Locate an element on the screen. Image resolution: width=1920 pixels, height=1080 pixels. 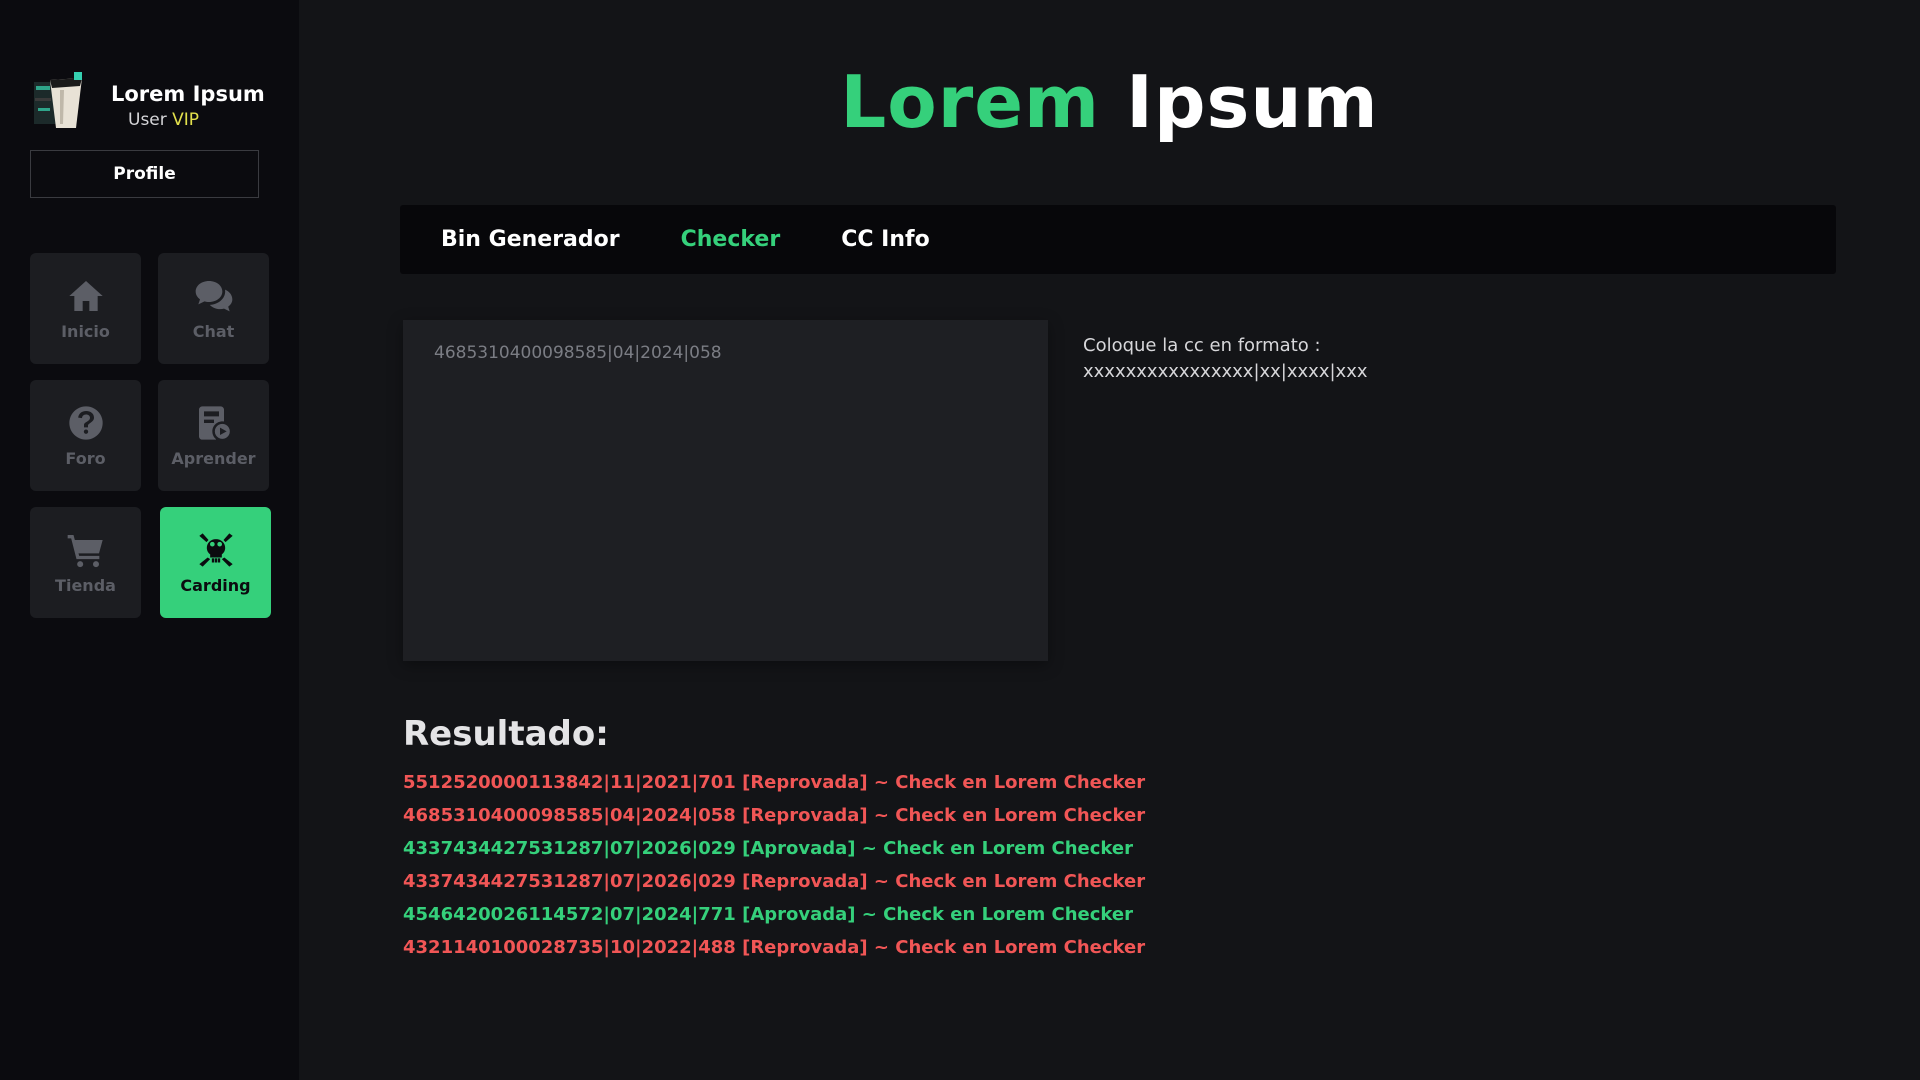
format-hint-line1: Coloque la cc en formato : is located at coordinates (1202, 345).